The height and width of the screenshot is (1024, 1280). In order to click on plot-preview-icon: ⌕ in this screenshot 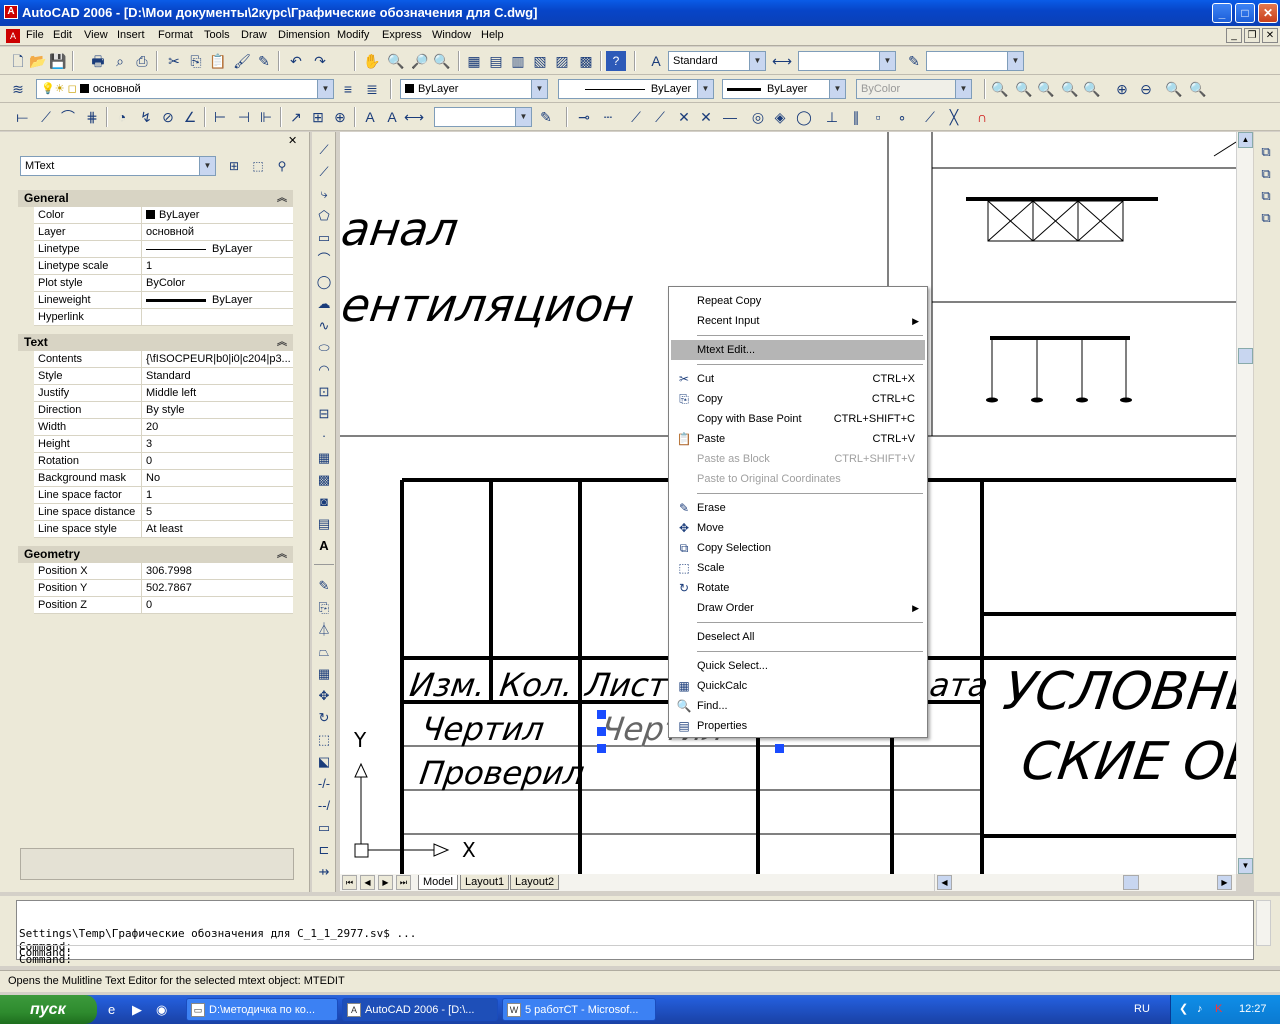, I will do `click(120, 61)`.